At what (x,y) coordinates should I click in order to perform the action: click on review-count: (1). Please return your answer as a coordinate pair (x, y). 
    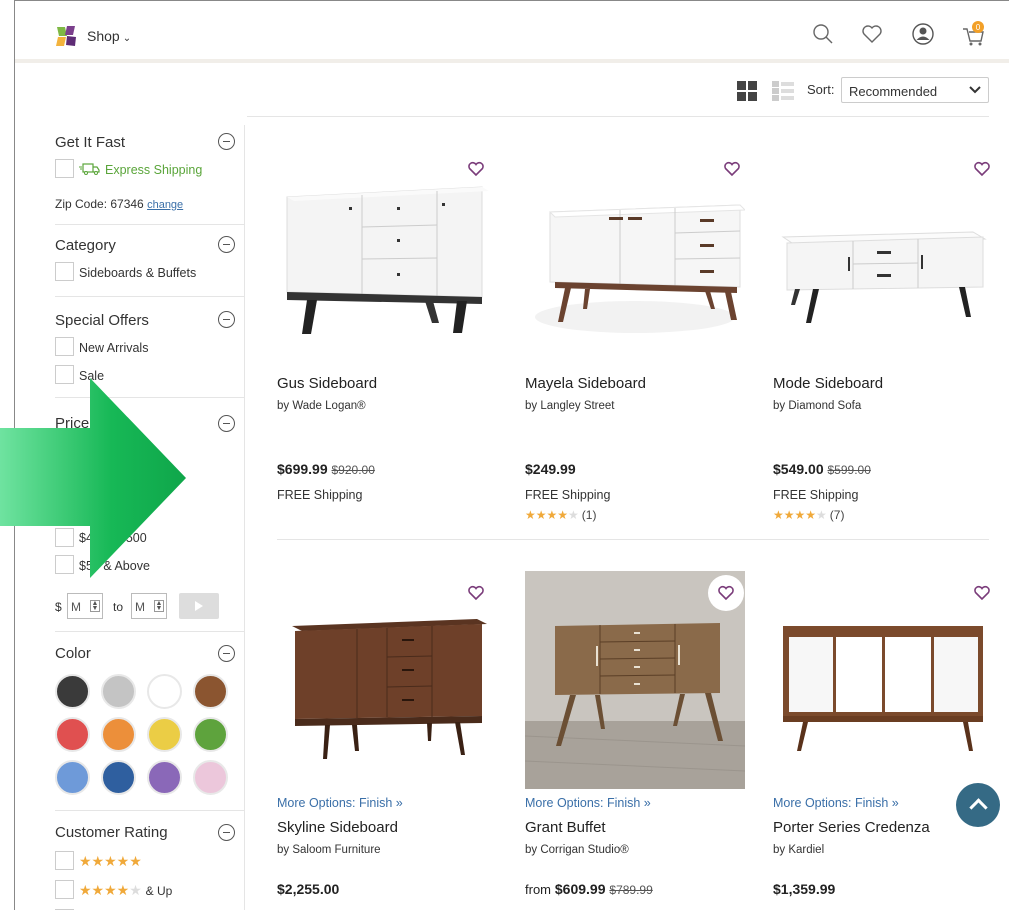
    Looking at the image, I should click on (589, 515).